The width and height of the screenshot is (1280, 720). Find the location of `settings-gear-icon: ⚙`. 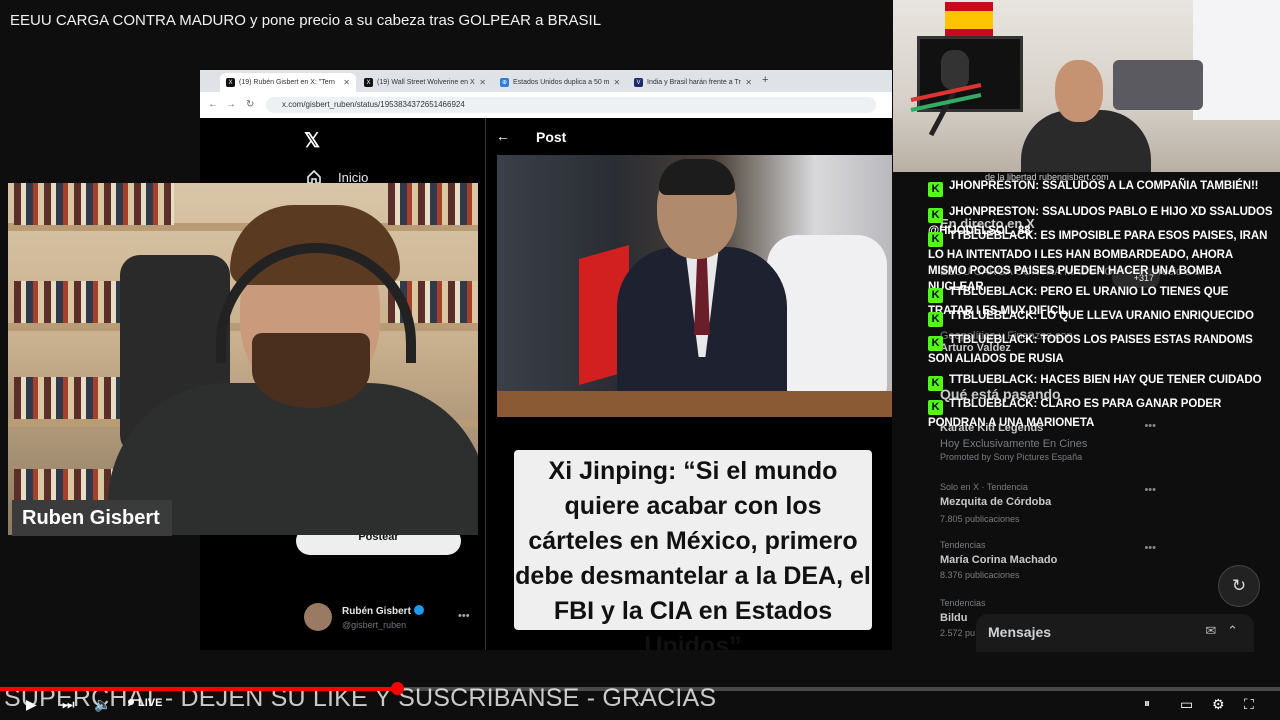

settings-gear-icon: ⚙ is located at coordinates (1218, 704).